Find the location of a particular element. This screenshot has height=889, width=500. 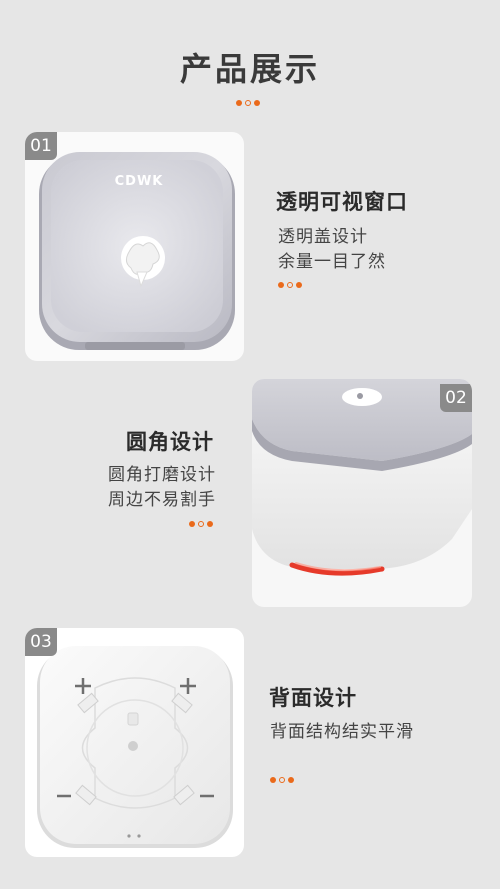

feature-card-3: 03 is located at coordinates (134, 742).